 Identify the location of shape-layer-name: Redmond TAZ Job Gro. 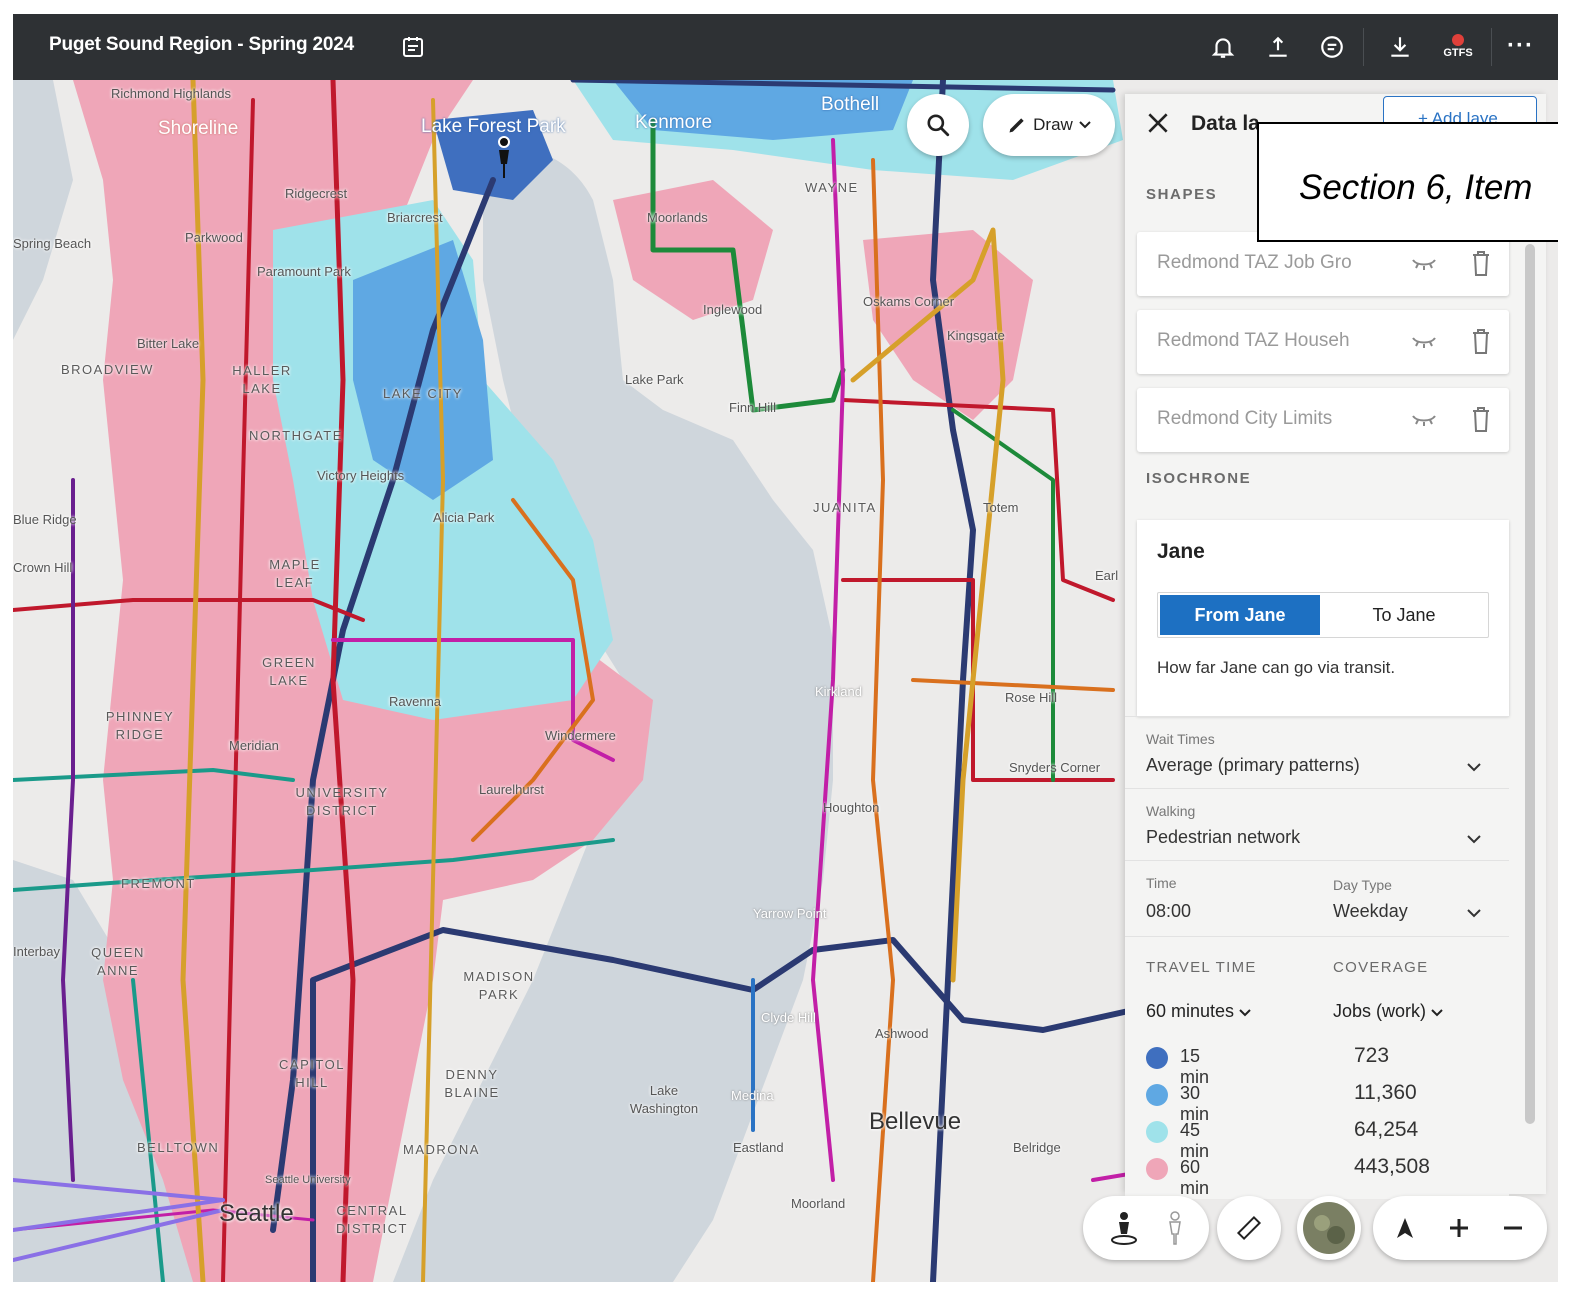
(1254, 262).